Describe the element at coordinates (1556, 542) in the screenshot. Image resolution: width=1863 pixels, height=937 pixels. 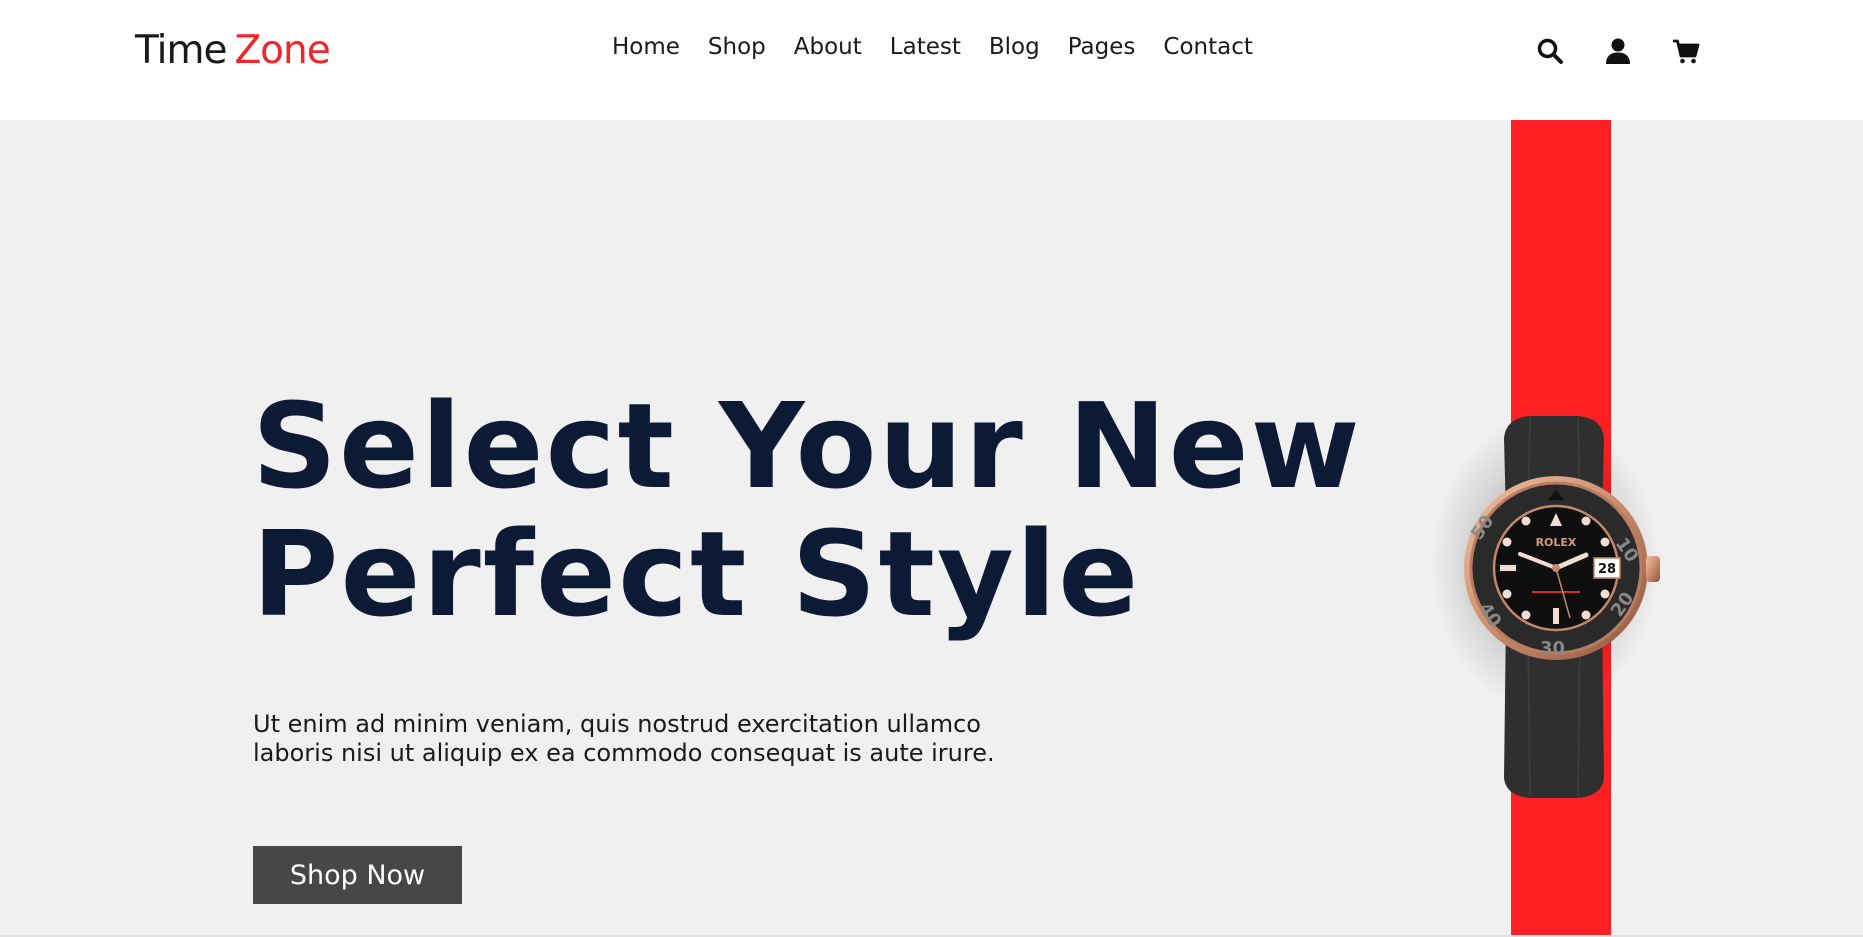
I see `watch-brand: ROLEX` at that location.